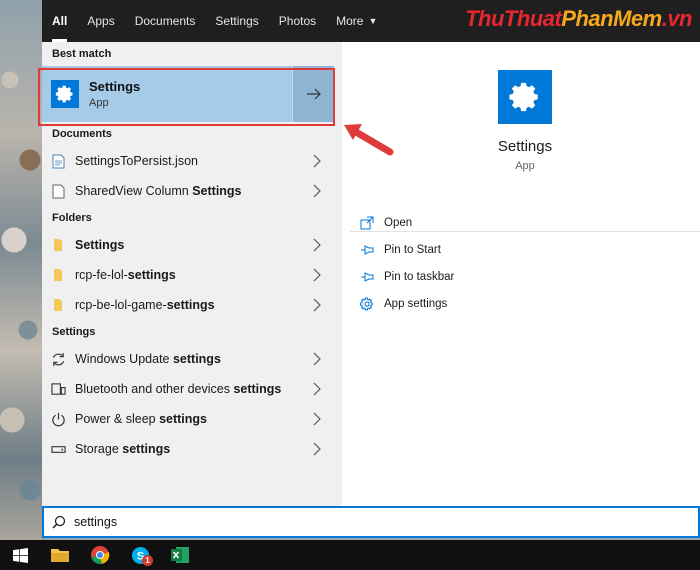 The image size is (700, 570). Describe the element at coordinates (167, 94) in the screenshot. I see `best-match-main: Settings App` at that location.